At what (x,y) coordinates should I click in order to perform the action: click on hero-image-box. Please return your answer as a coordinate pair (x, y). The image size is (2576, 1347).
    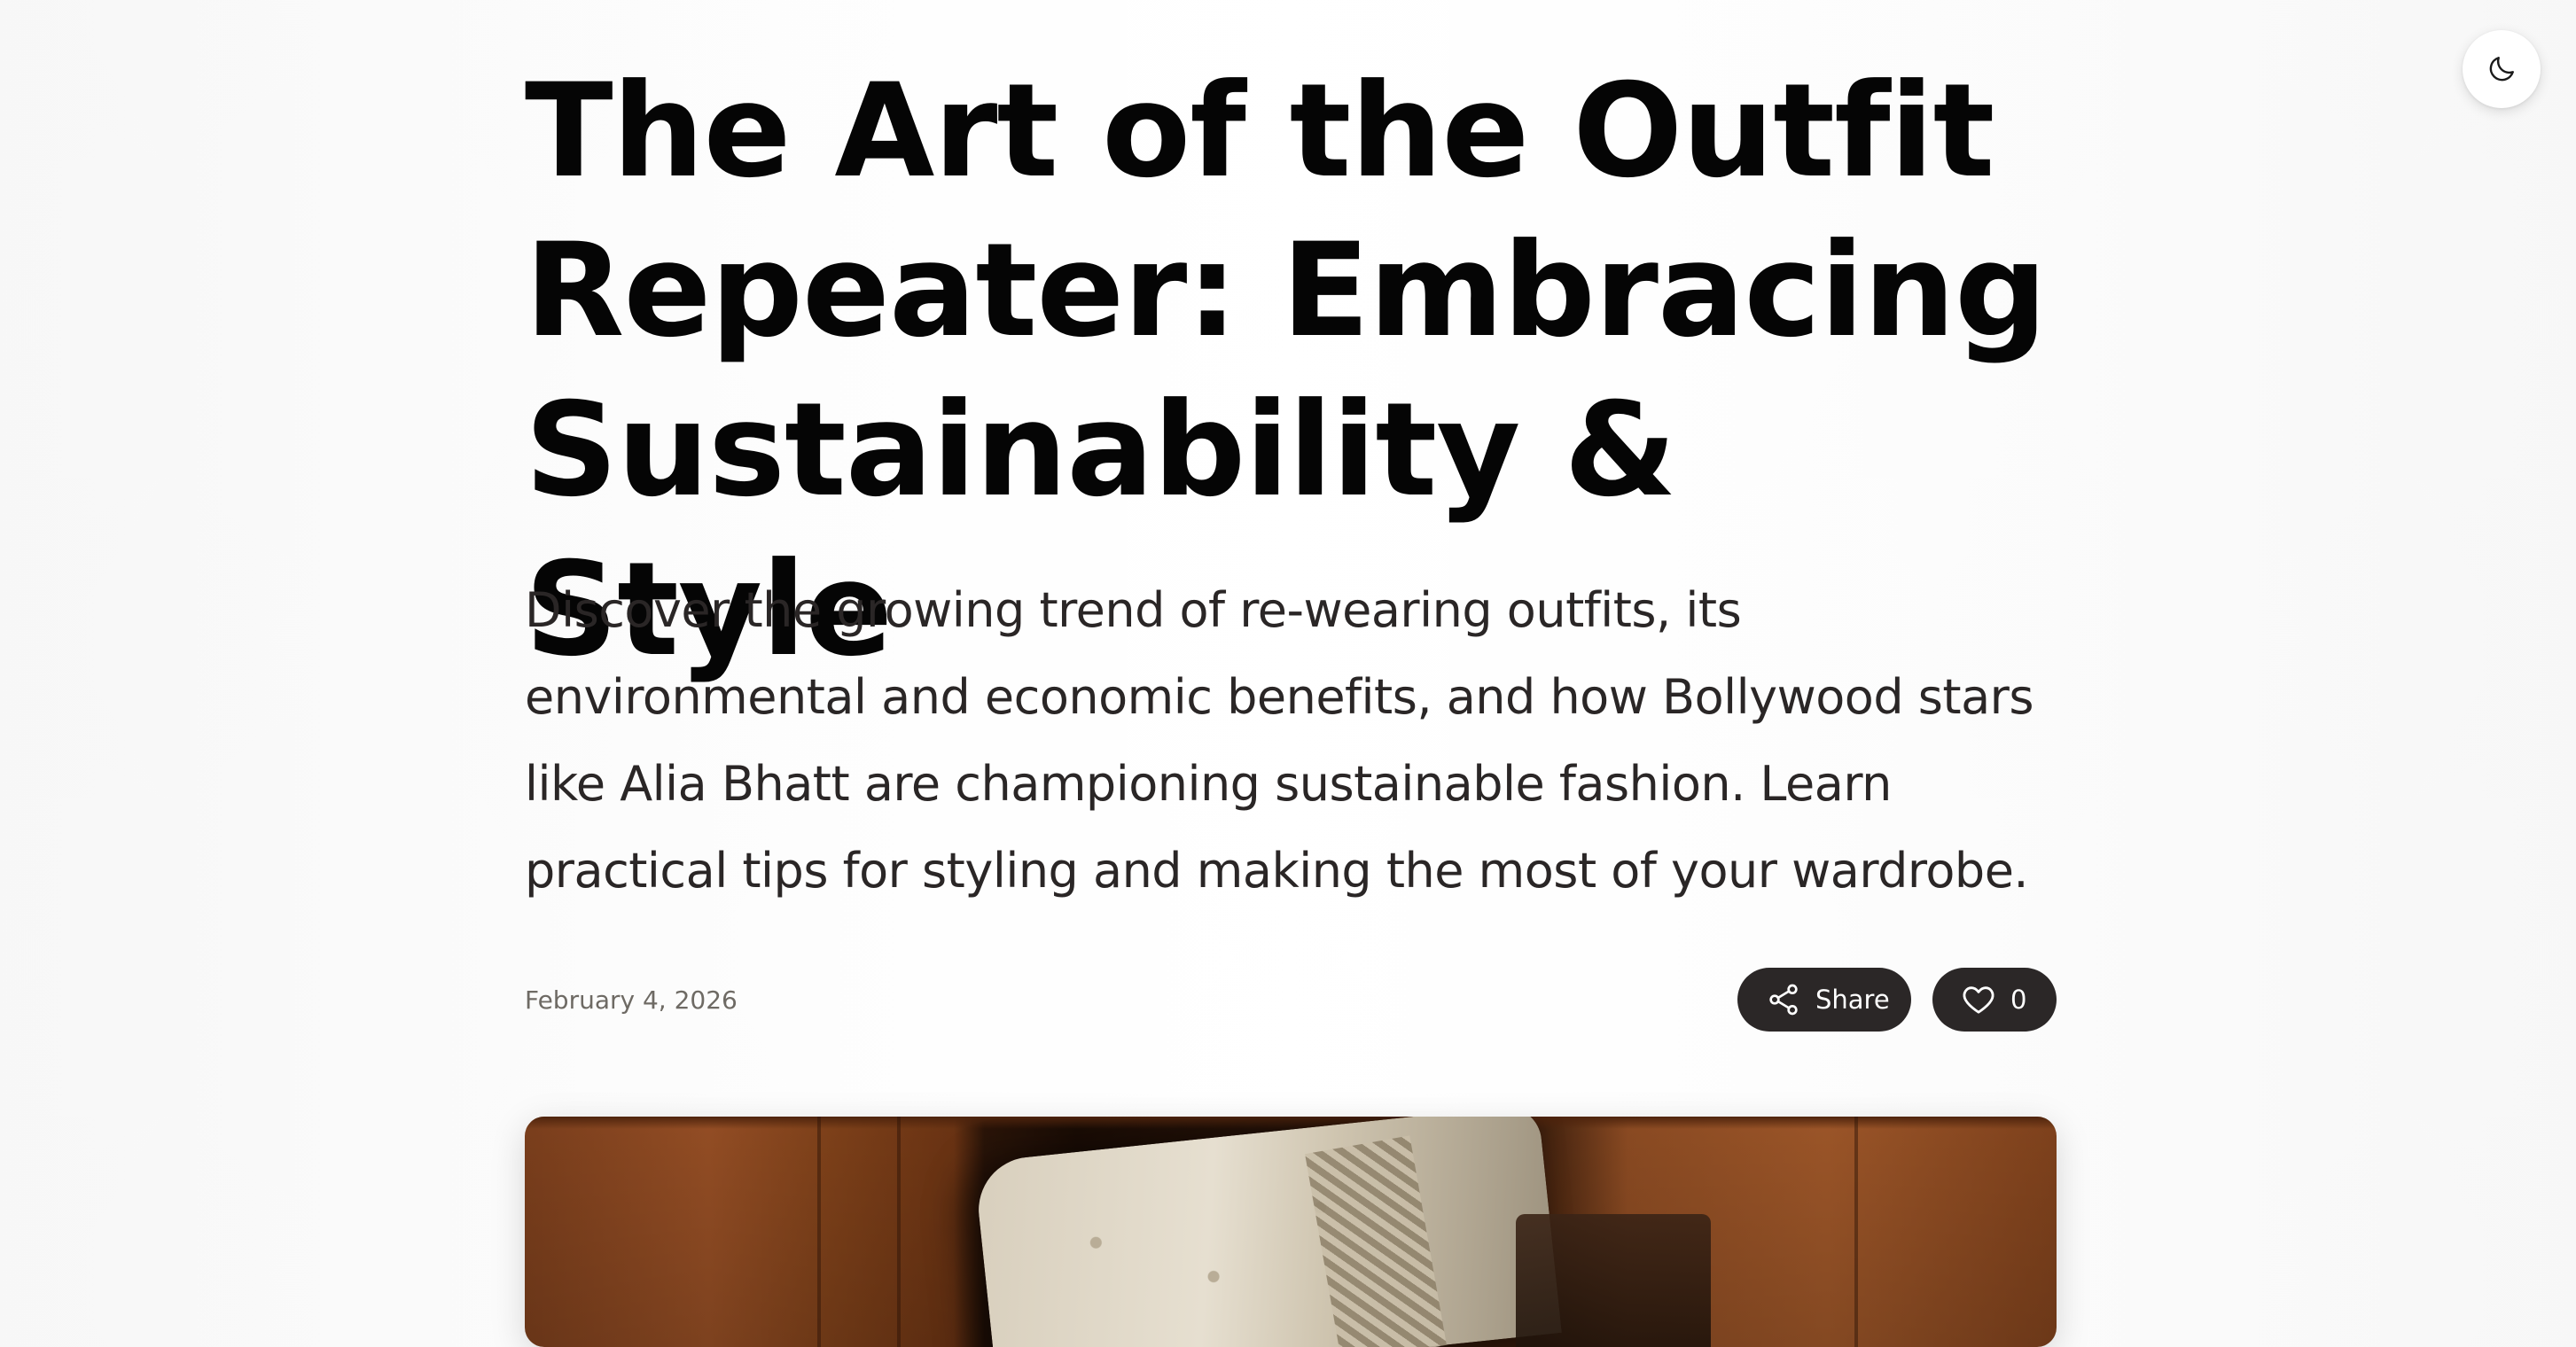
    Looking at the image, I should click on (1613, 1281).